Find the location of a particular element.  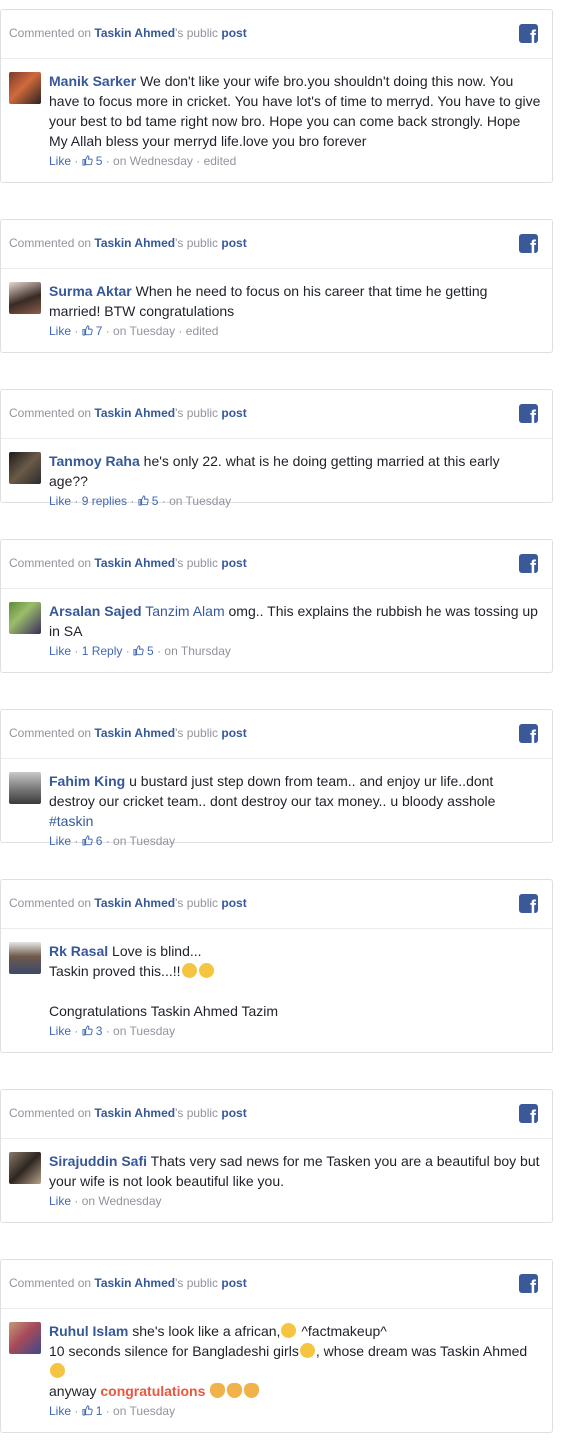

comment-meta: Like · 7 · on Tuesday · edited is located at coordinates (134, 331).